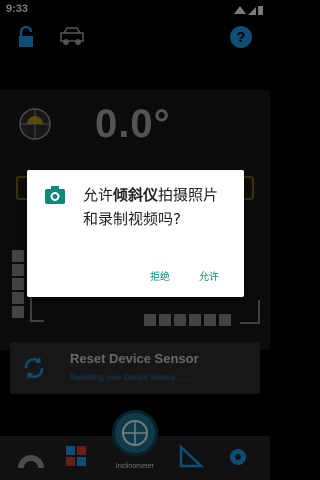 This screenshot has height=480, width=320. Describe the element at coordinates (158, 207) in the screenshot. I see `dialog-message: 允许倾斜仪拍摄照片和录制视频吗?` at that location.